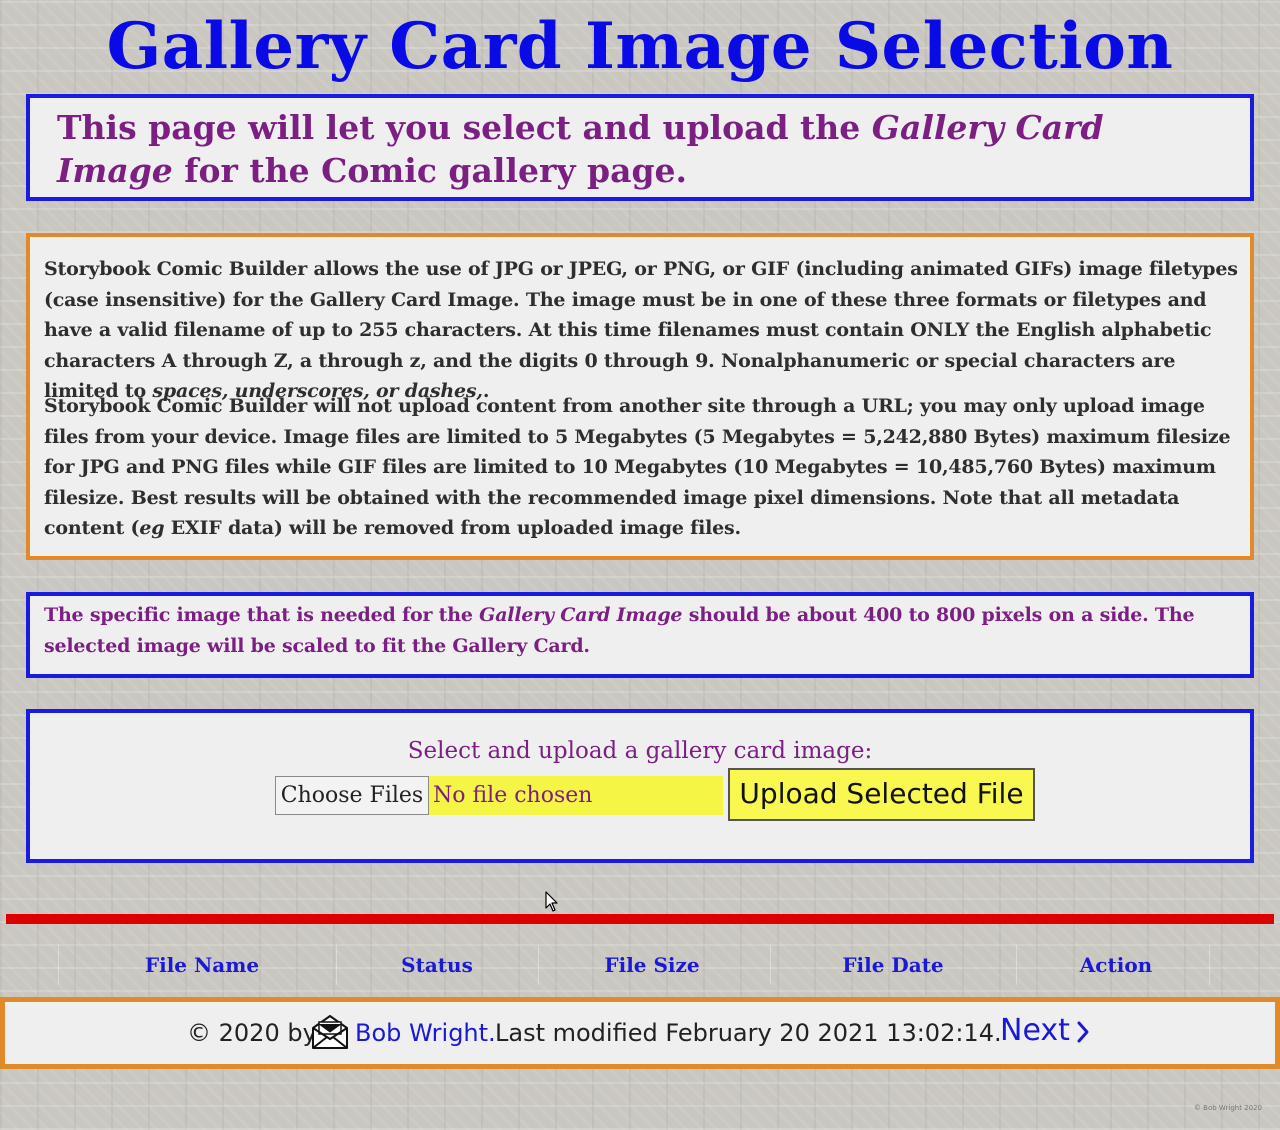 This screenshot has height=1130, width=1280. I want to click on footer-copyright: © 2020 by, so click(252, 1033).